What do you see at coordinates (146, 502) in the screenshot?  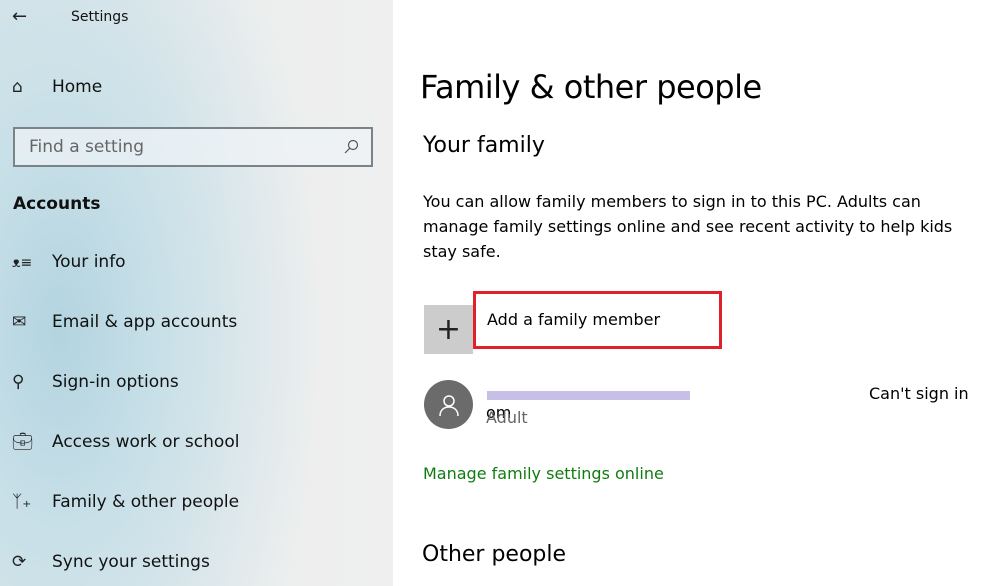 I see `item-label: Family & other people` at bounding box center [146, 502].